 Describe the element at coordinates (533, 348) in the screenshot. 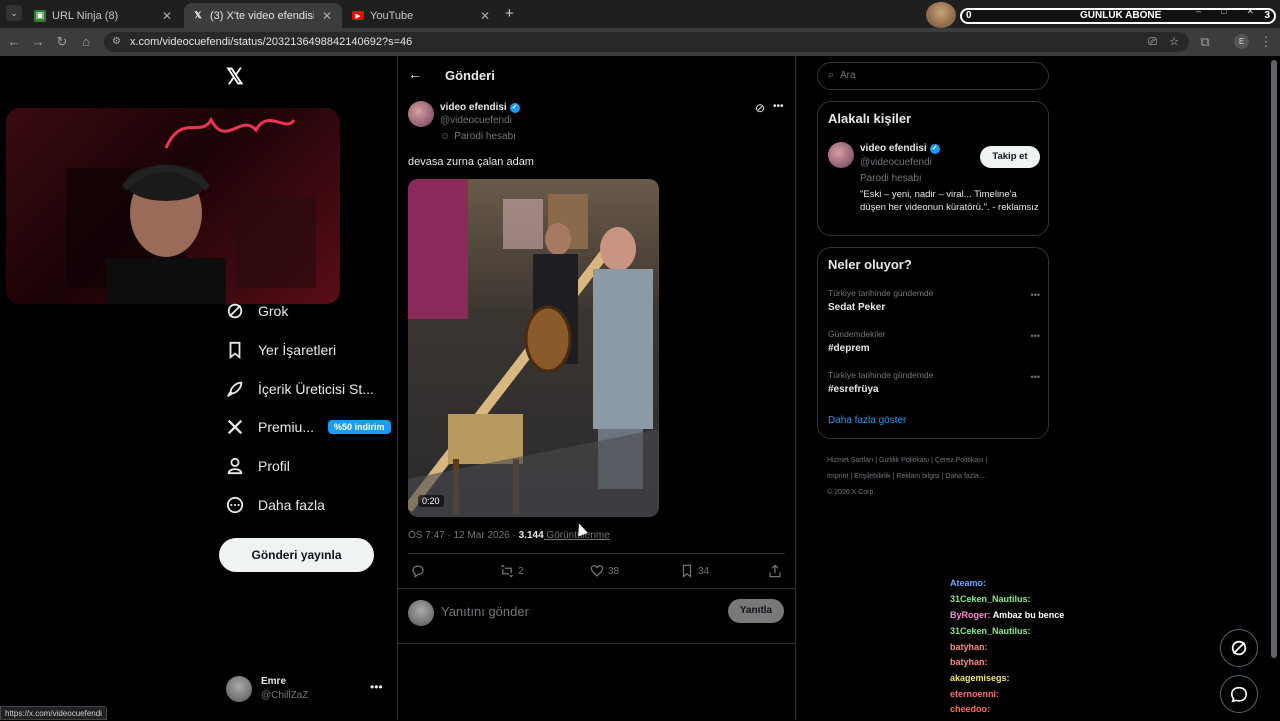

I see `post-video: 0:20` at that location.